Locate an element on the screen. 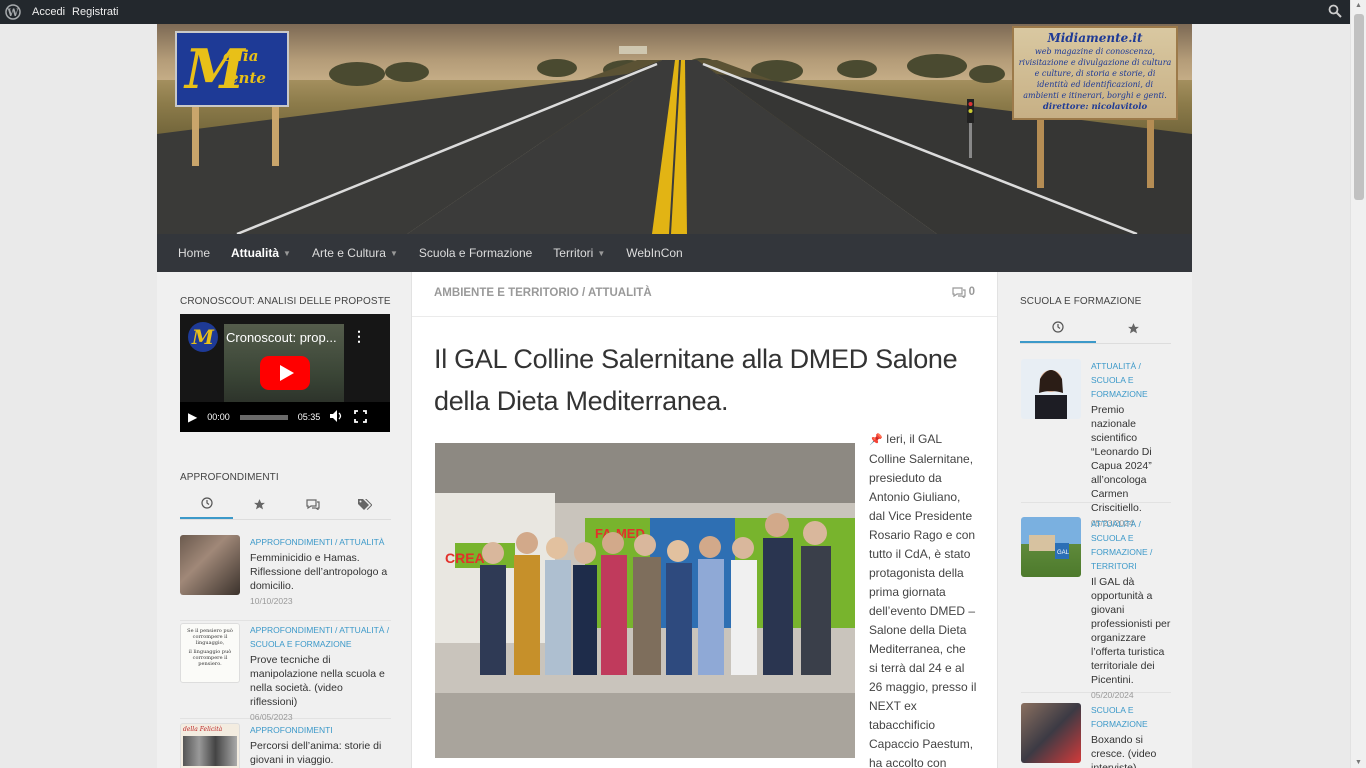 The image size is (1366, 768). tab-tags is located at coordinates (365, 504).